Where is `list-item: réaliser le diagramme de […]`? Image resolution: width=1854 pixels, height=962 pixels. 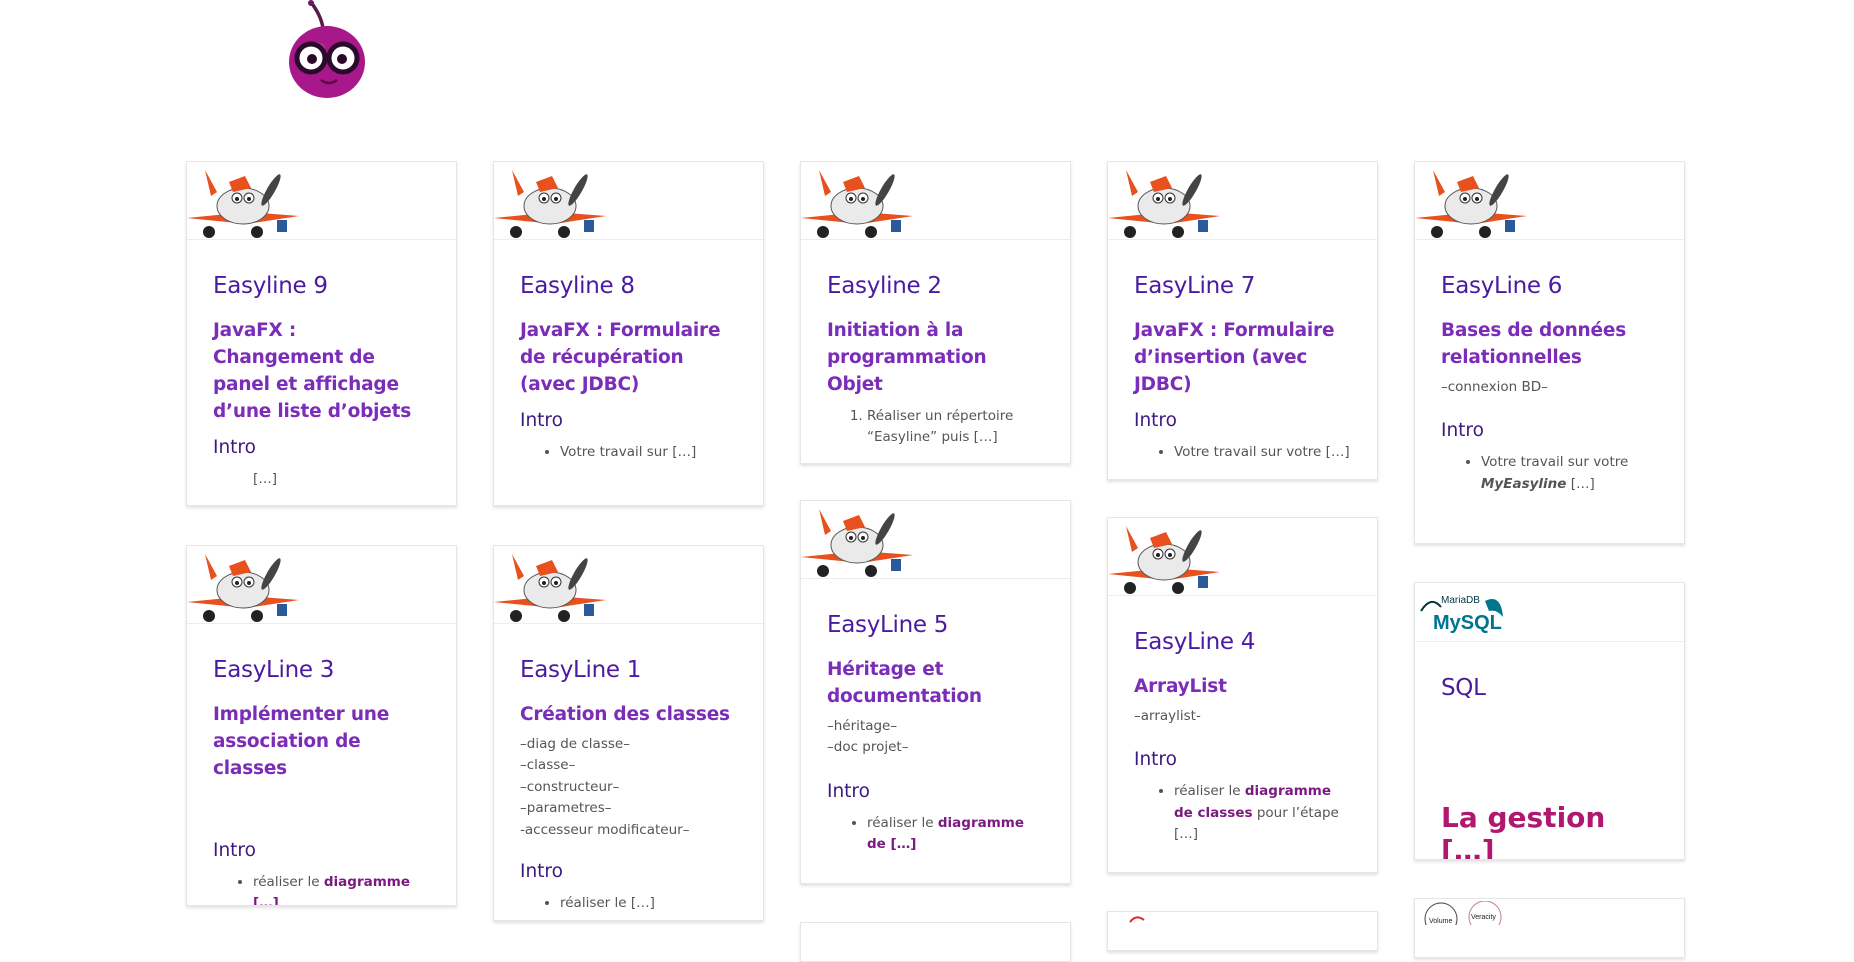 list-item: réaliser le diagramme de […] is located at coordinates (955, 834).